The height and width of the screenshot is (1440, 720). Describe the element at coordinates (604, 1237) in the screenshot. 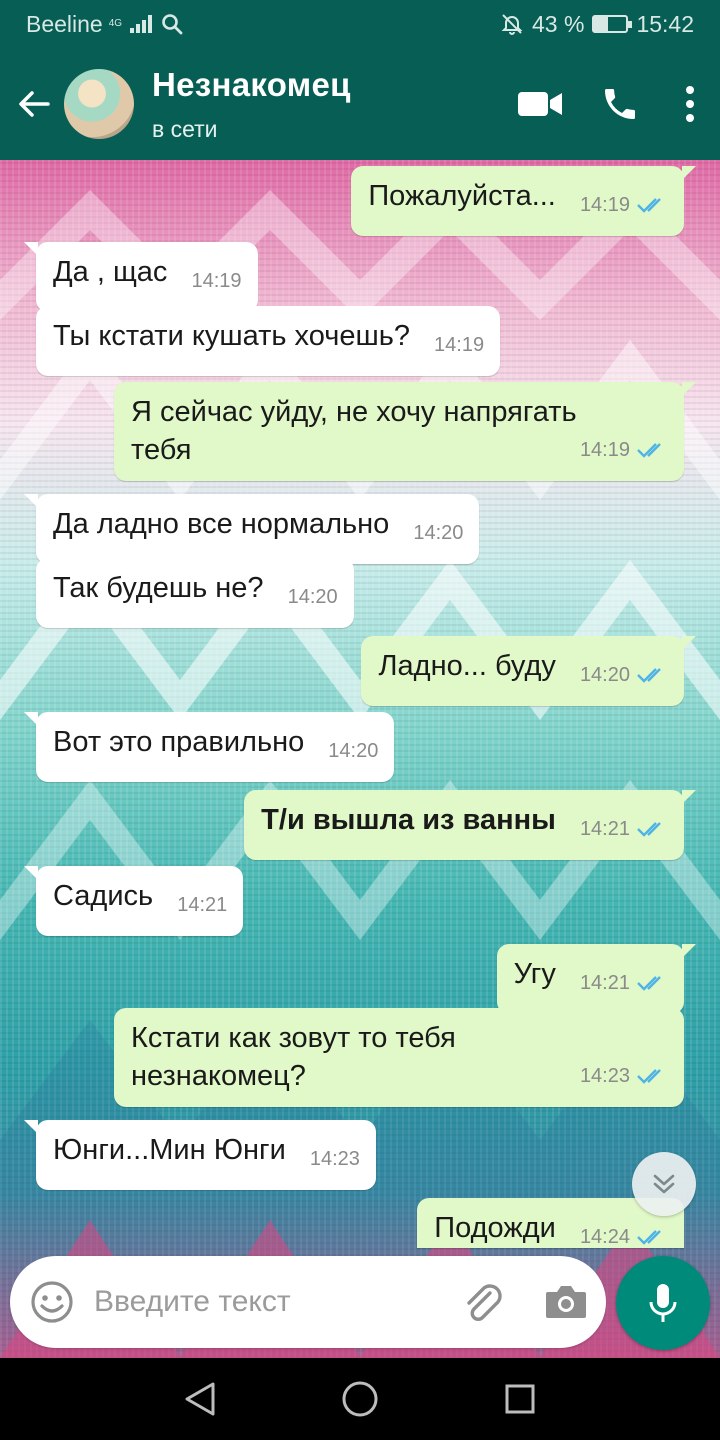

I see `message-time: 14:24` at that location.